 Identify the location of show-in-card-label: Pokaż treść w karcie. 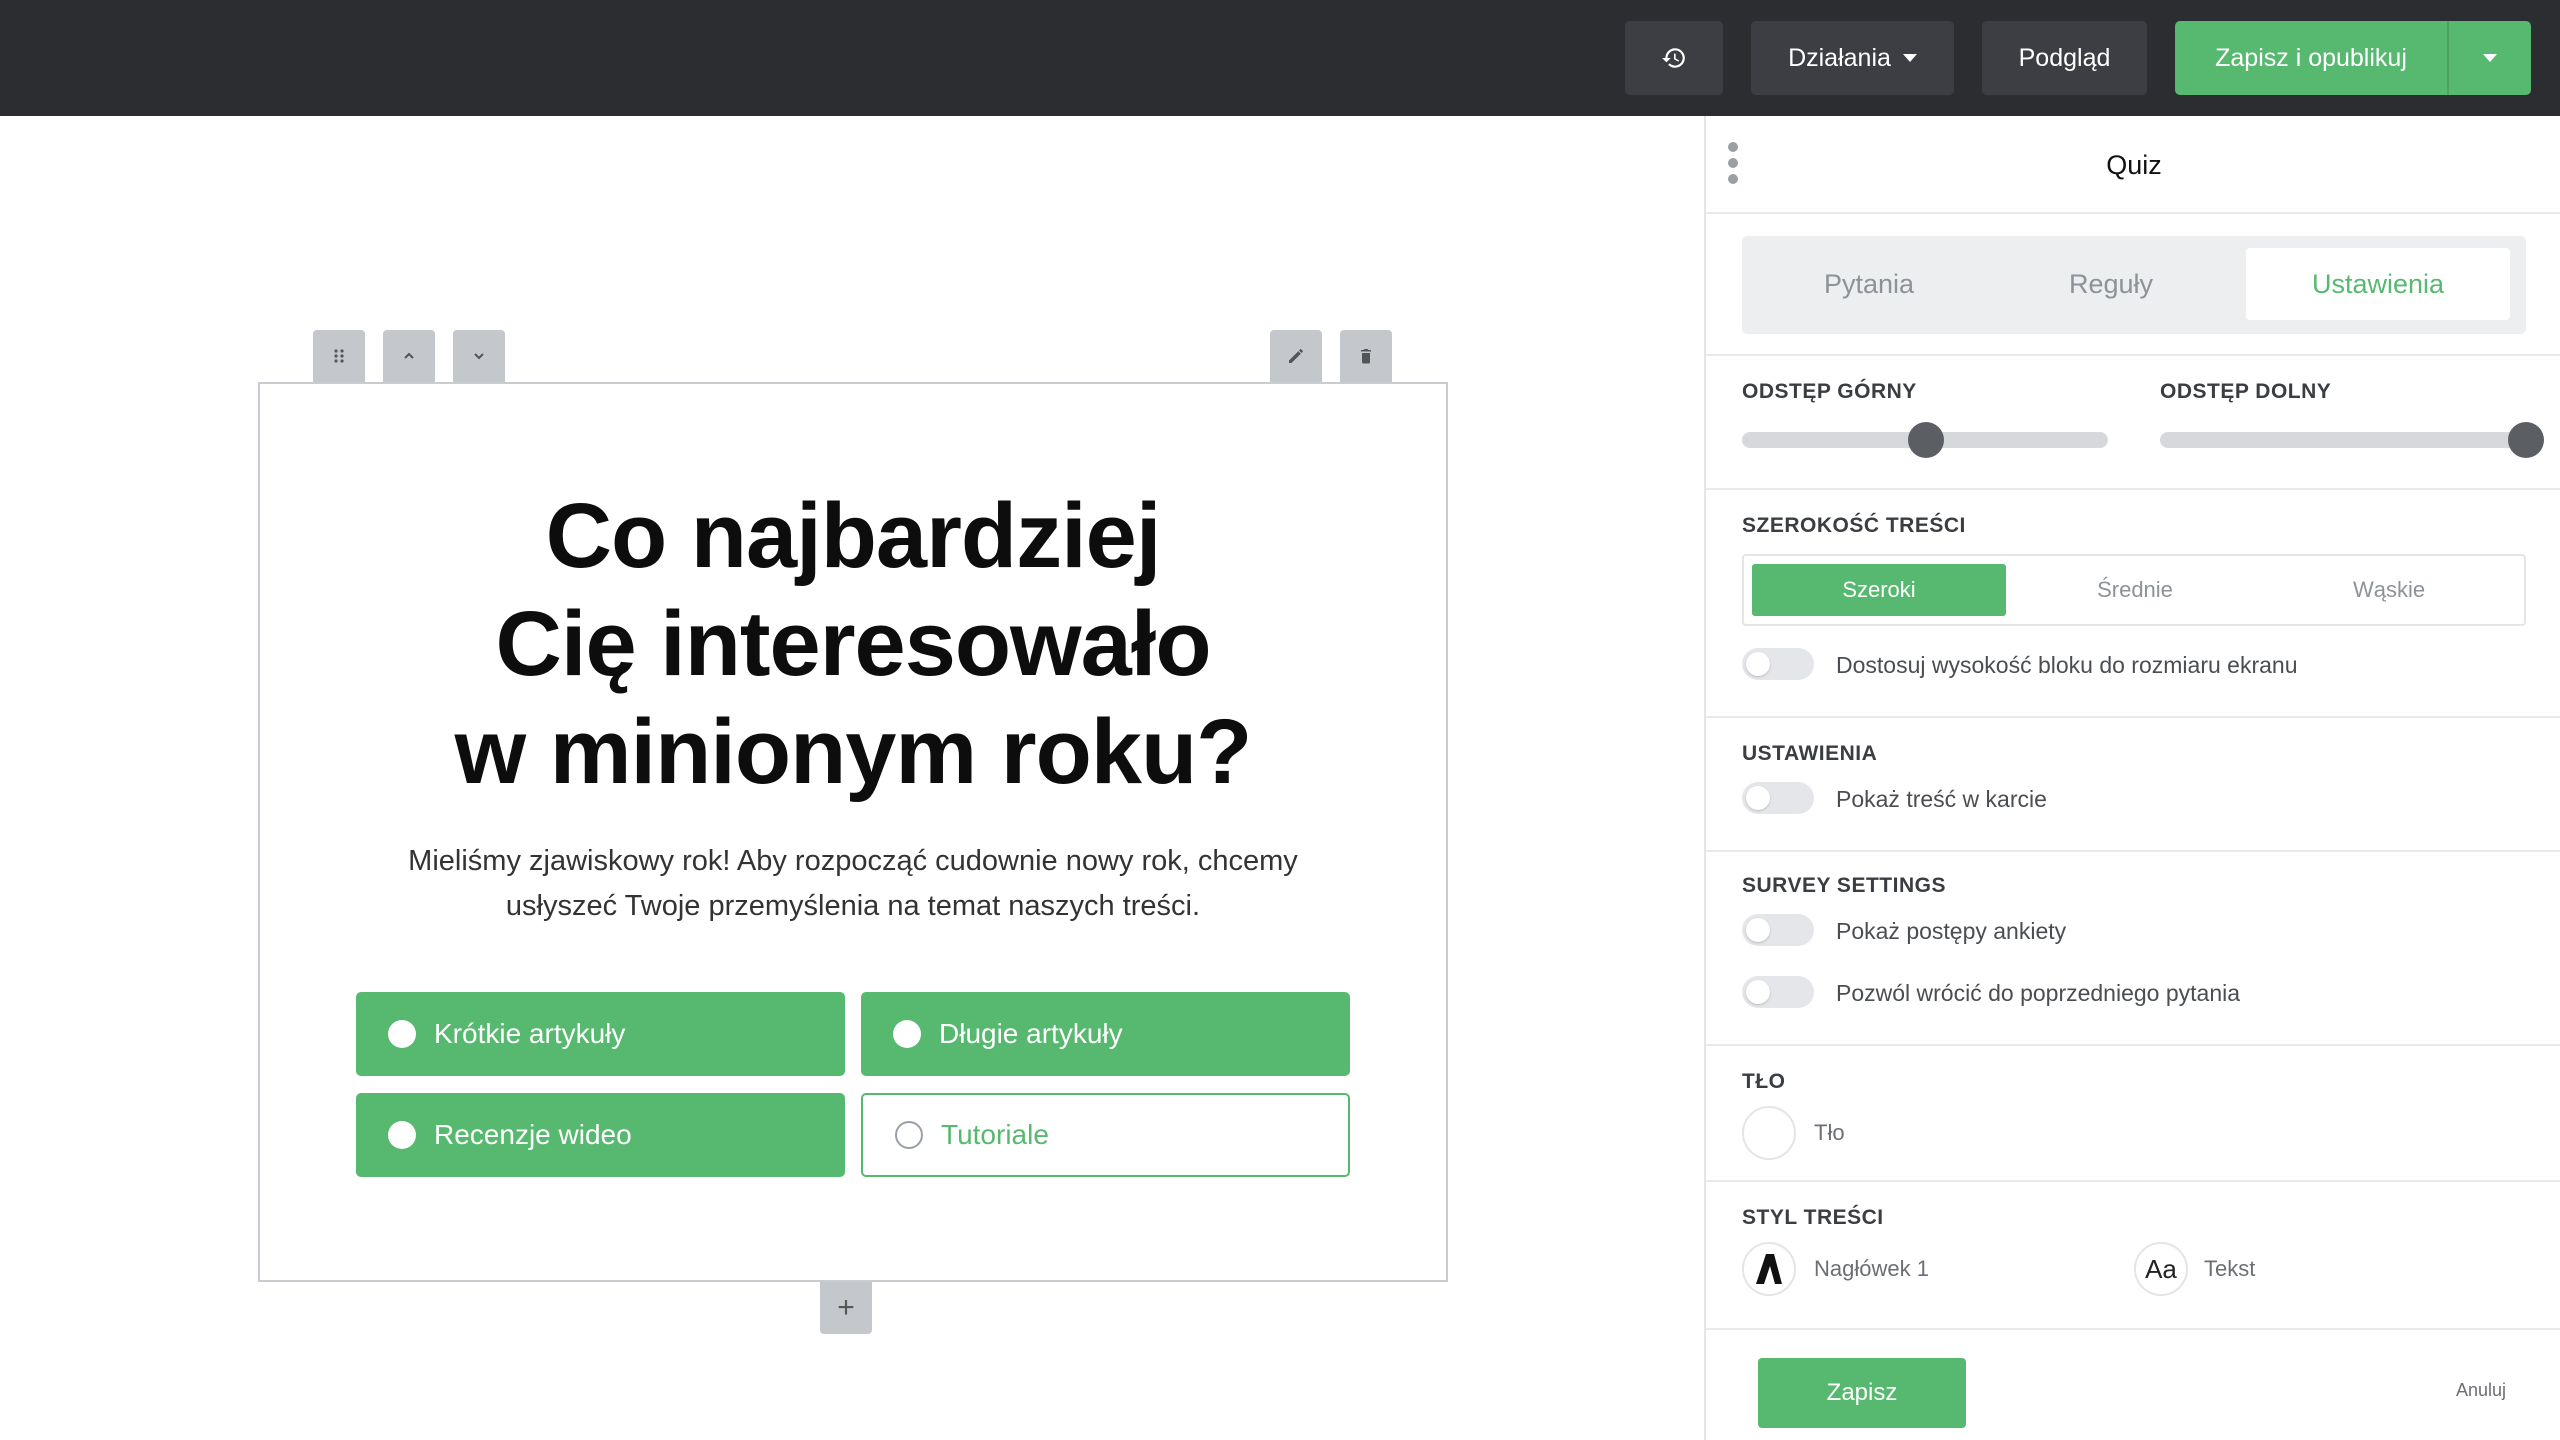
(1941, 799).